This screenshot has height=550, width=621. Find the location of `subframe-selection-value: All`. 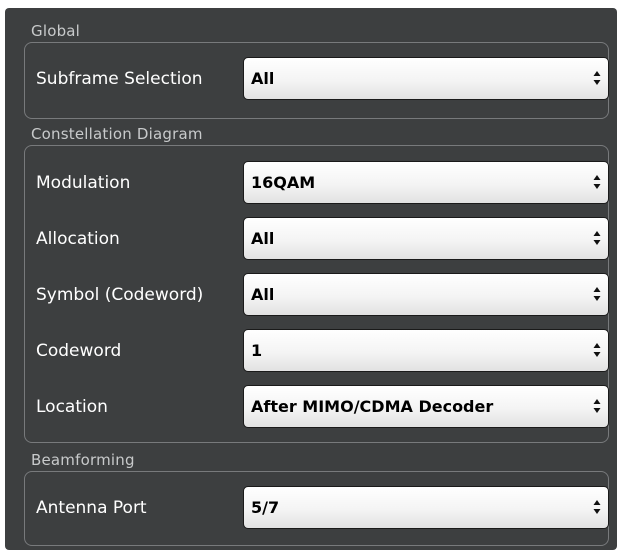

subframe-selection-value: All is located at coordinates (263, 78).